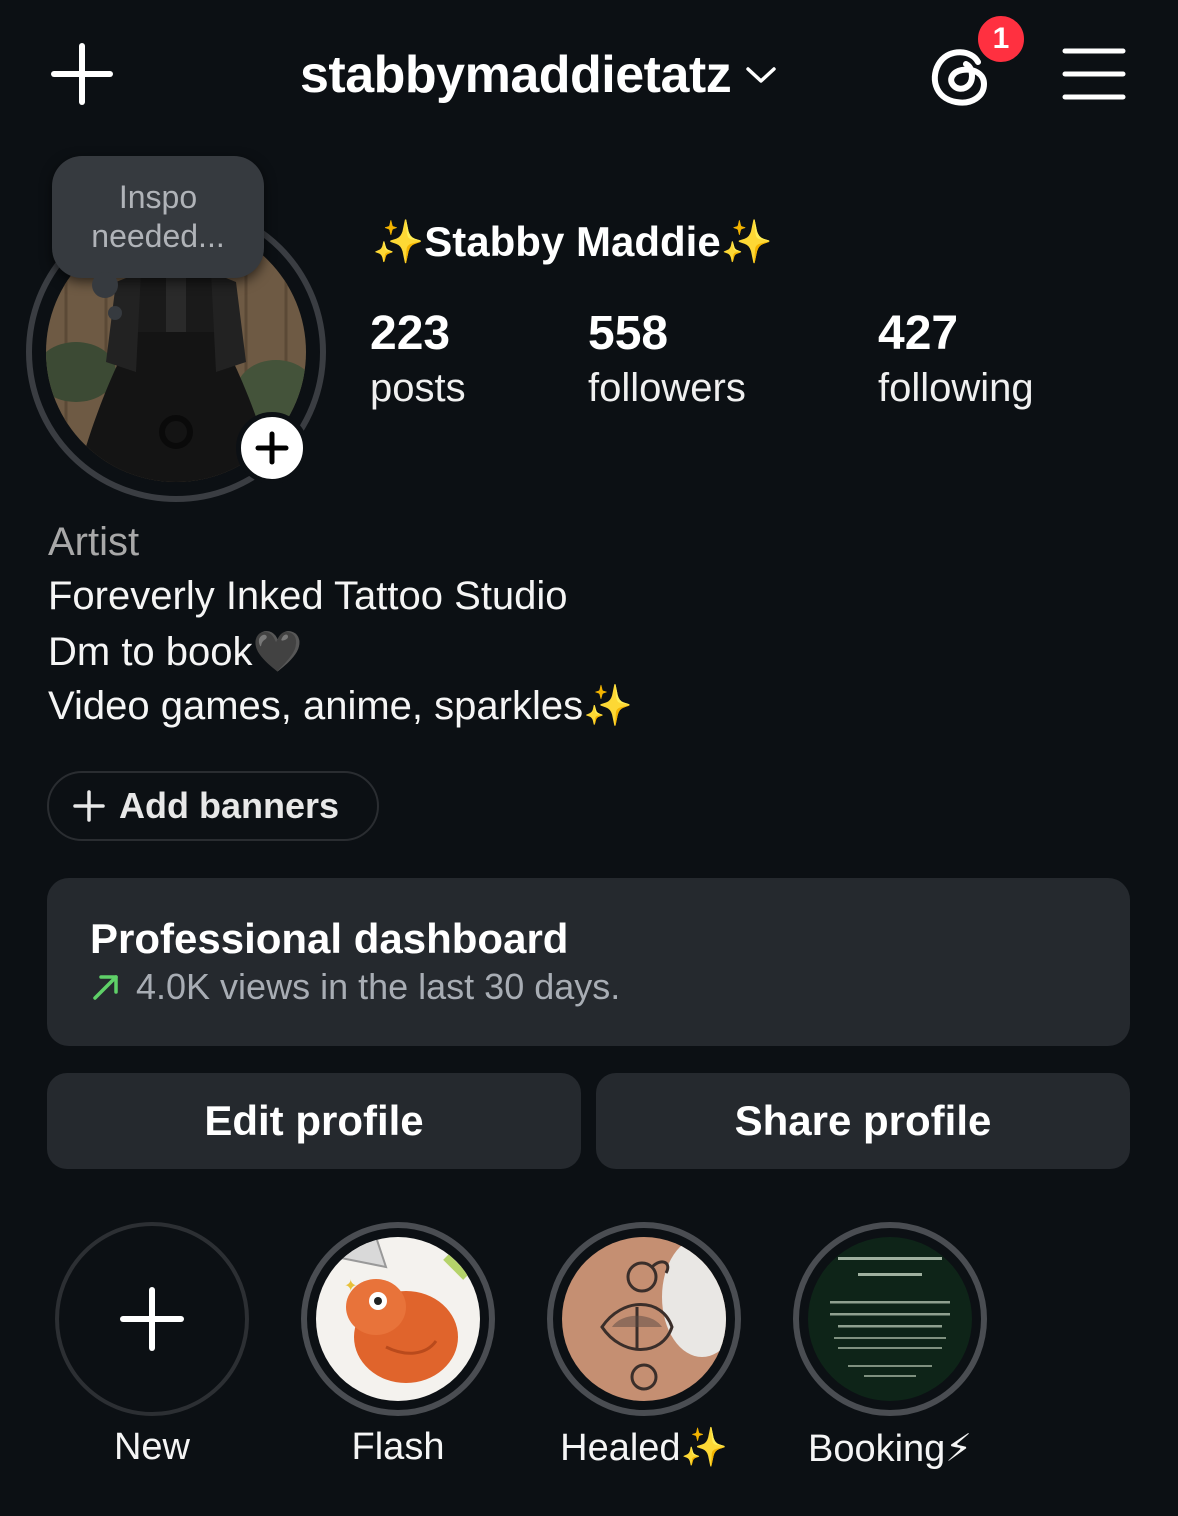  What do you see at coordinates (667, 388) in the screenshot?
I see `followers-label: followers` at bounding box center [667, 388].